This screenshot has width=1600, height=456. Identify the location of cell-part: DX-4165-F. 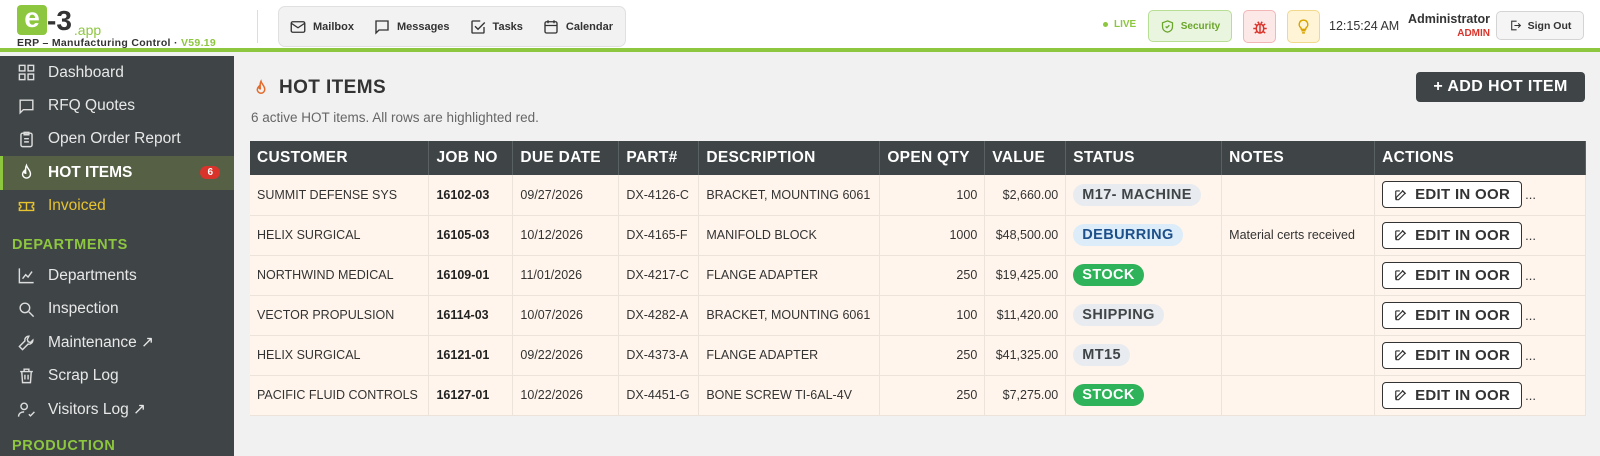
(659, 235).